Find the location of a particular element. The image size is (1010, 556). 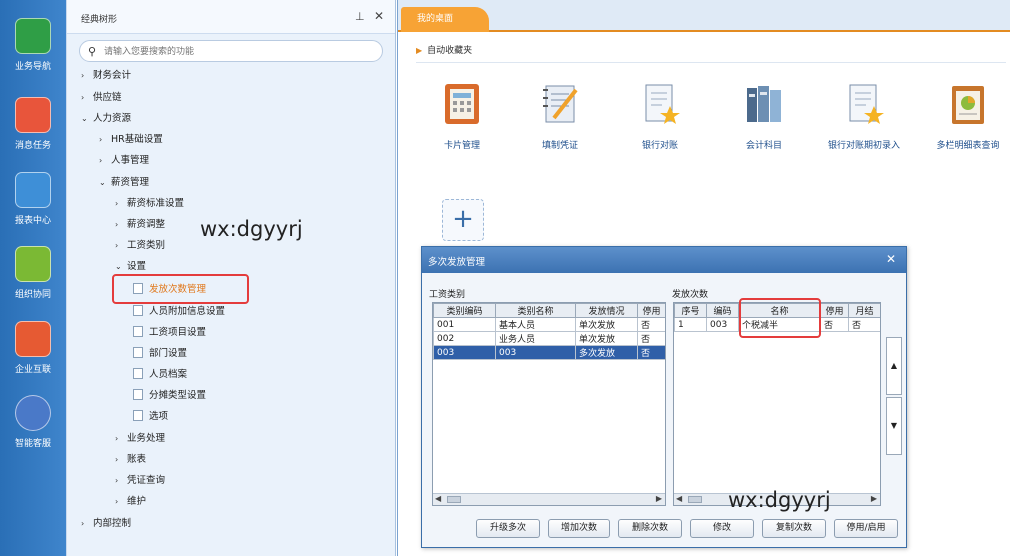

app-label: 会计科目 is located at coordinates (763, 146).